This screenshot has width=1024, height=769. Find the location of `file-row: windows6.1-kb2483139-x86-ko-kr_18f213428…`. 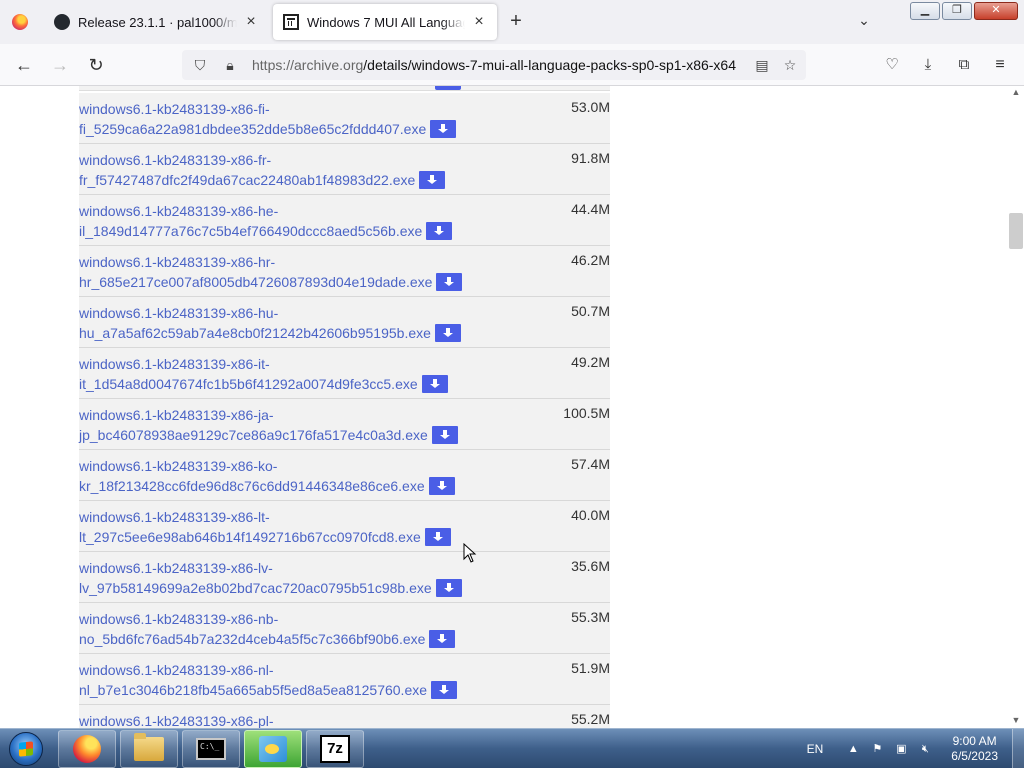

file-row: windows6.1-kb2483139-x86-ko-kr_18f213428… is located at coordinates (344, 475).